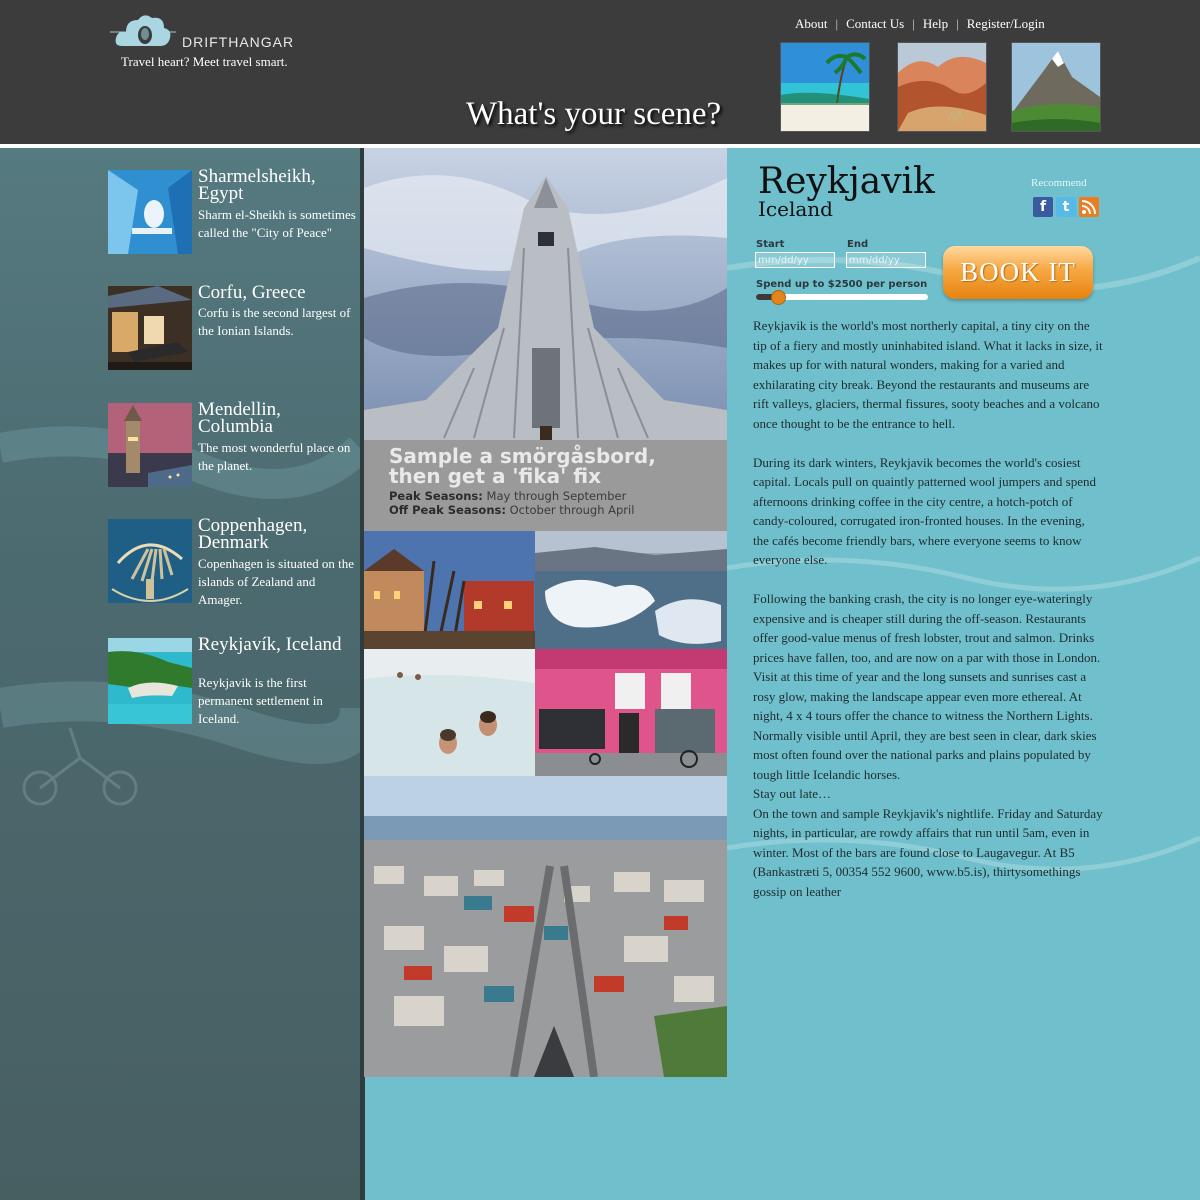 The image size is (1200, 1200). I want to click on scene-thumb-mountain, so click(1056, 87).